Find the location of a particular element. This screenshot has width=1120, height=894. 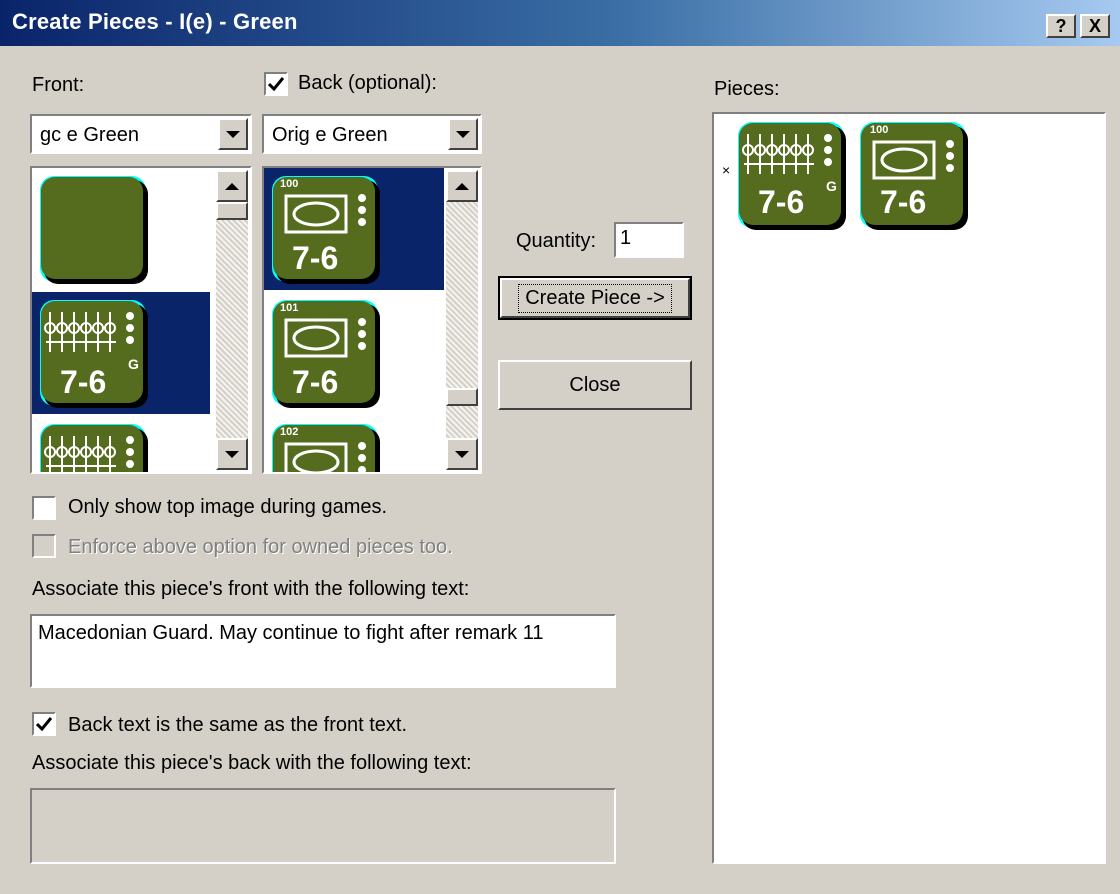

phalanx-counter-icon is located at coordinates (94, 448).